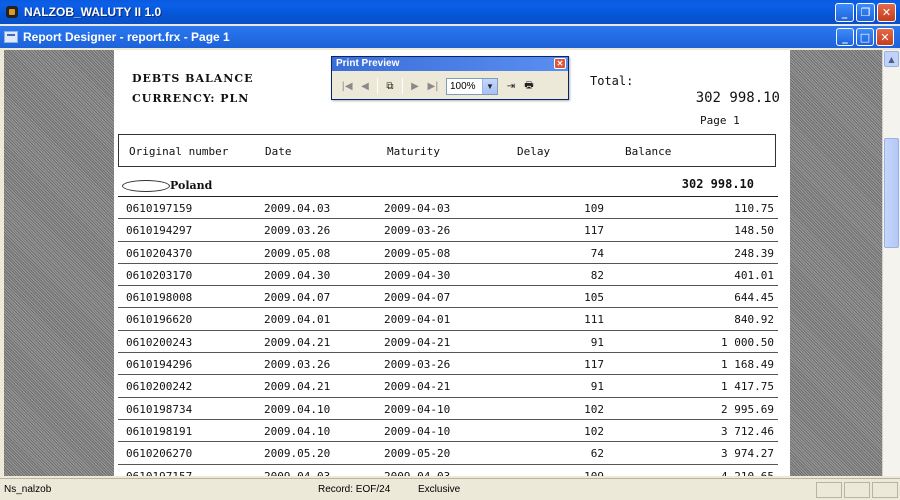 Image resolution: width=900 pixels, height=500 pixels. What do you see at coordinates (597, 454) in the screenshot?
I see `cell-delay: 62` at bounding box center [597, 454].